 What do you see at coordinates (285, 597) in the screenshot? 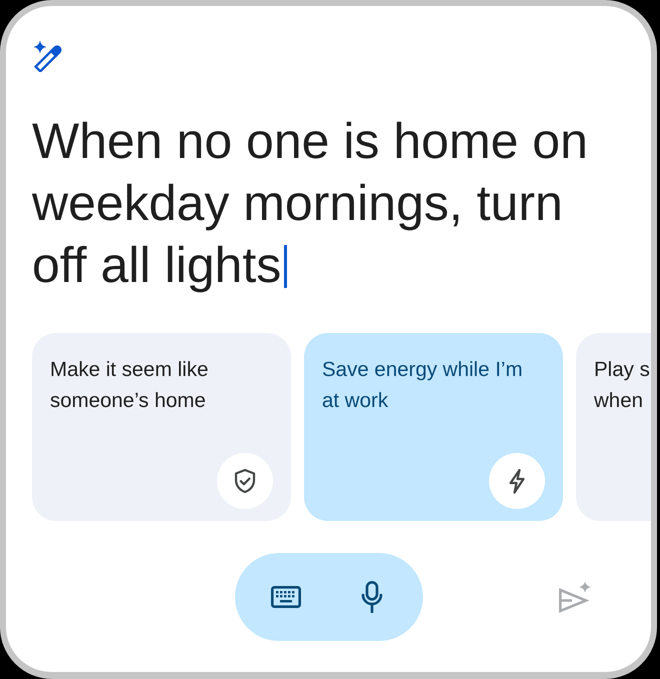
I see `keyboard-icon` at bounding box center [285, 597].